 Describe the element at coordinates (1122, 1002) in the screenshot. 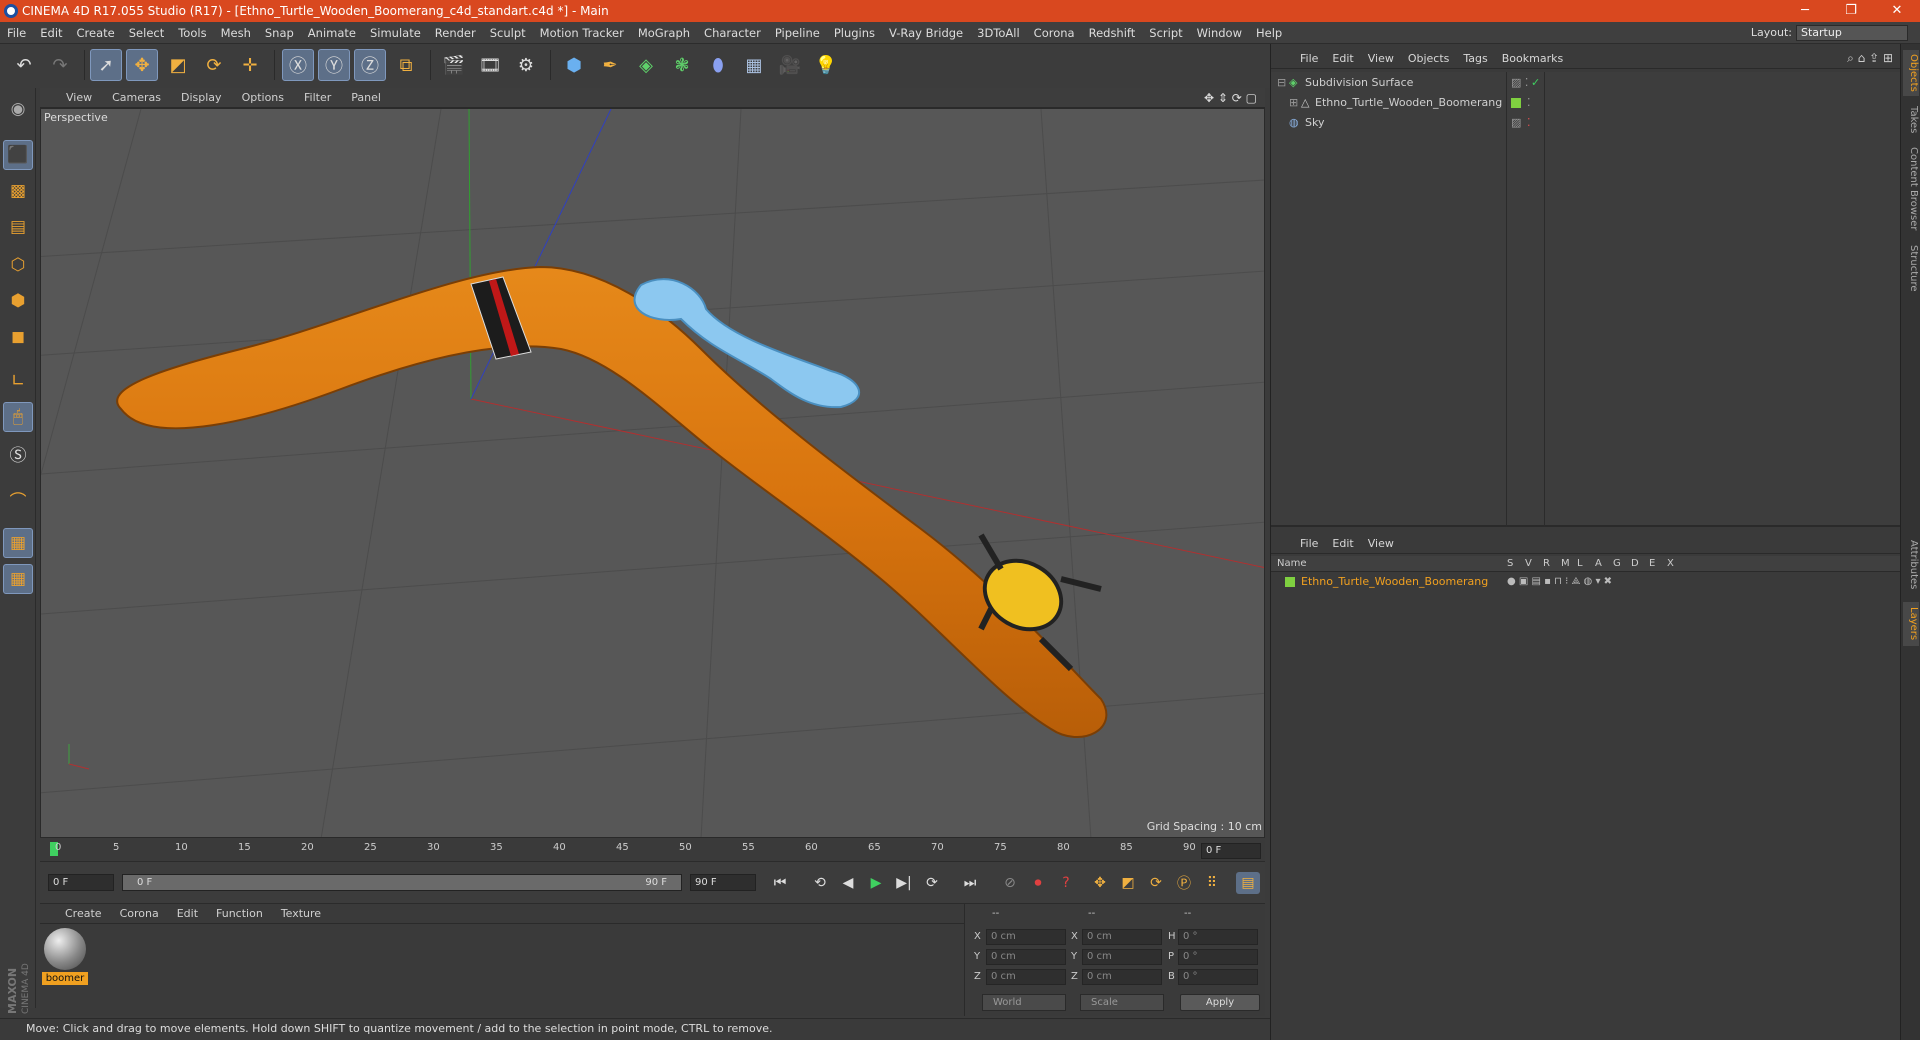

I see `size-mode-select: Scale` at that location.